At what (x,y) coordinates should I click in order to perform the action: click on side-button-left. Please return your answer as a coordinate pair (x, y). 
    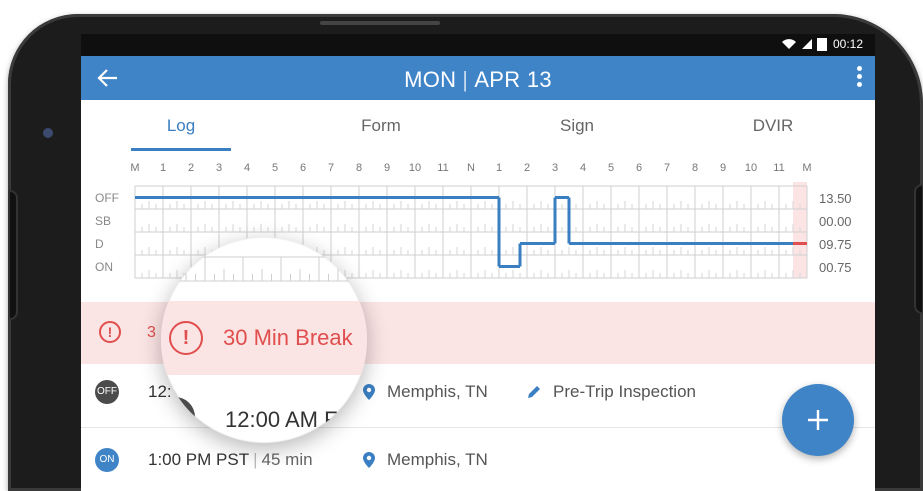
    Looking at the image, I should click on (13, 255).